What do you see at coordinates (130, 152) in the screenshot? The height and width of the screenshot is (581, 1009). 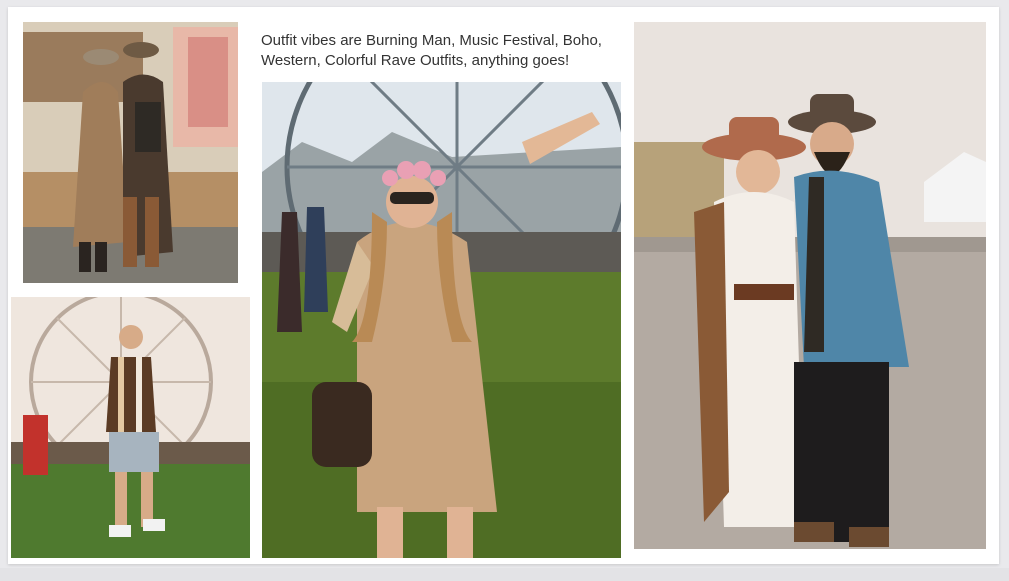 I see `photo-two-women-boho` at bounding box center [130, 152].